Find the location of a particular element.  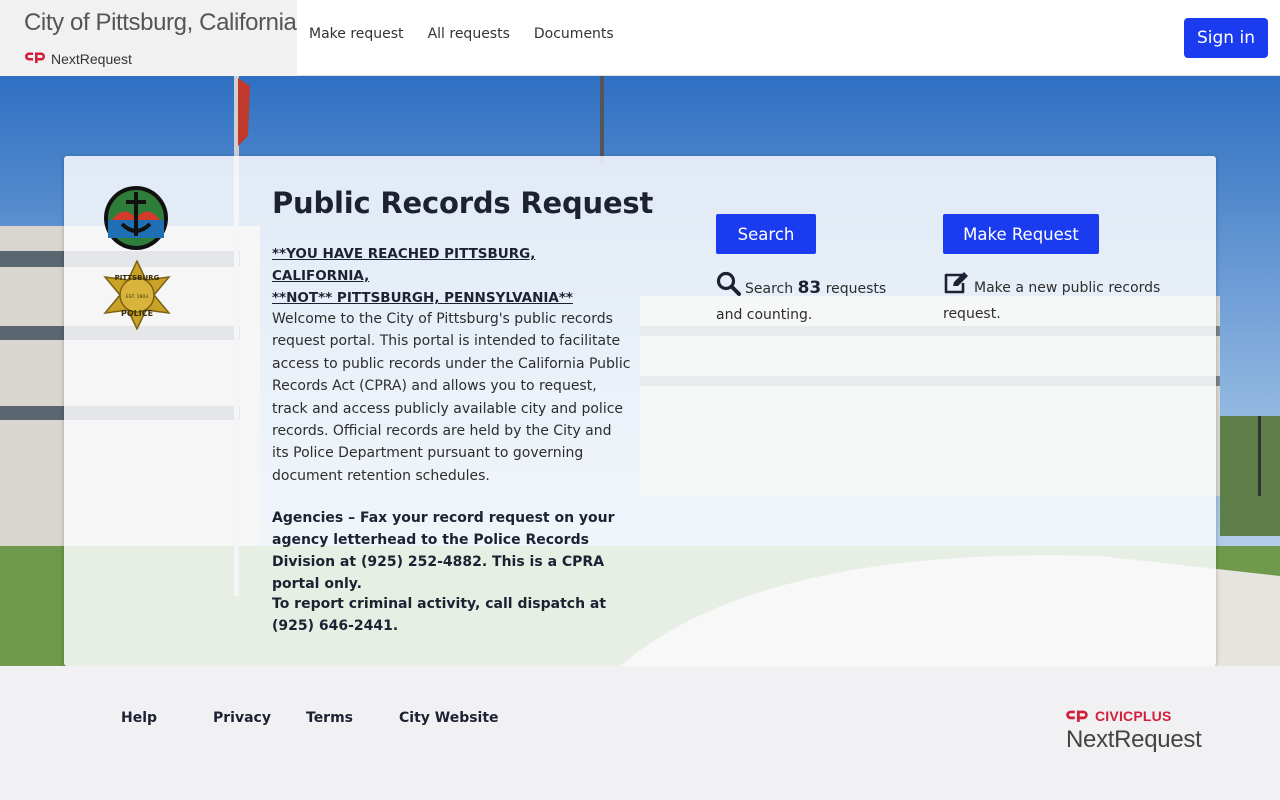

agency-logos: PITTSBURG EST. 1903 POLICE is located at coordinates (136, 259).